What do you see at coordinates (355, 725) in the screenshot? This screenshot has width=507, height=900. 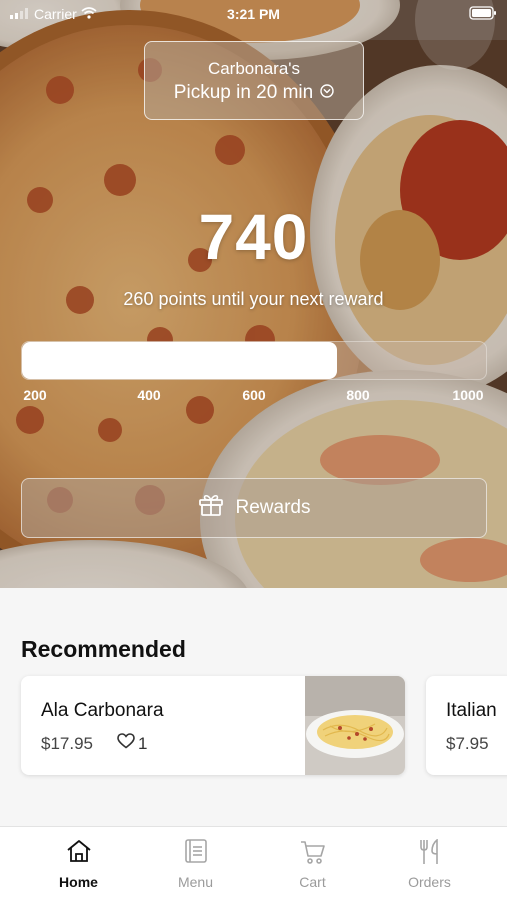 I see `pasta-dish-image` at bounding box center [355, 725].